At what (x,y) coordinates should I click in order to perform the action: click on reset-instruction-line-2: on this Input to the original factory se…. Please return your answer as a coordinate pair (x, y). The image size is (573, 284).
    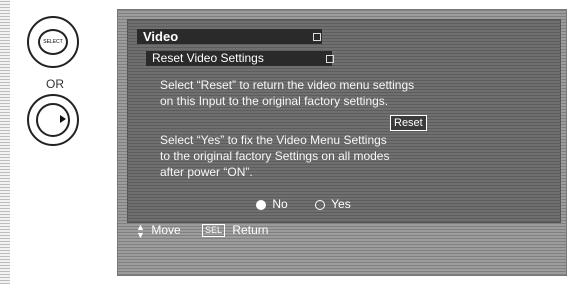
    Looking at the image, I should click on (274, 101).